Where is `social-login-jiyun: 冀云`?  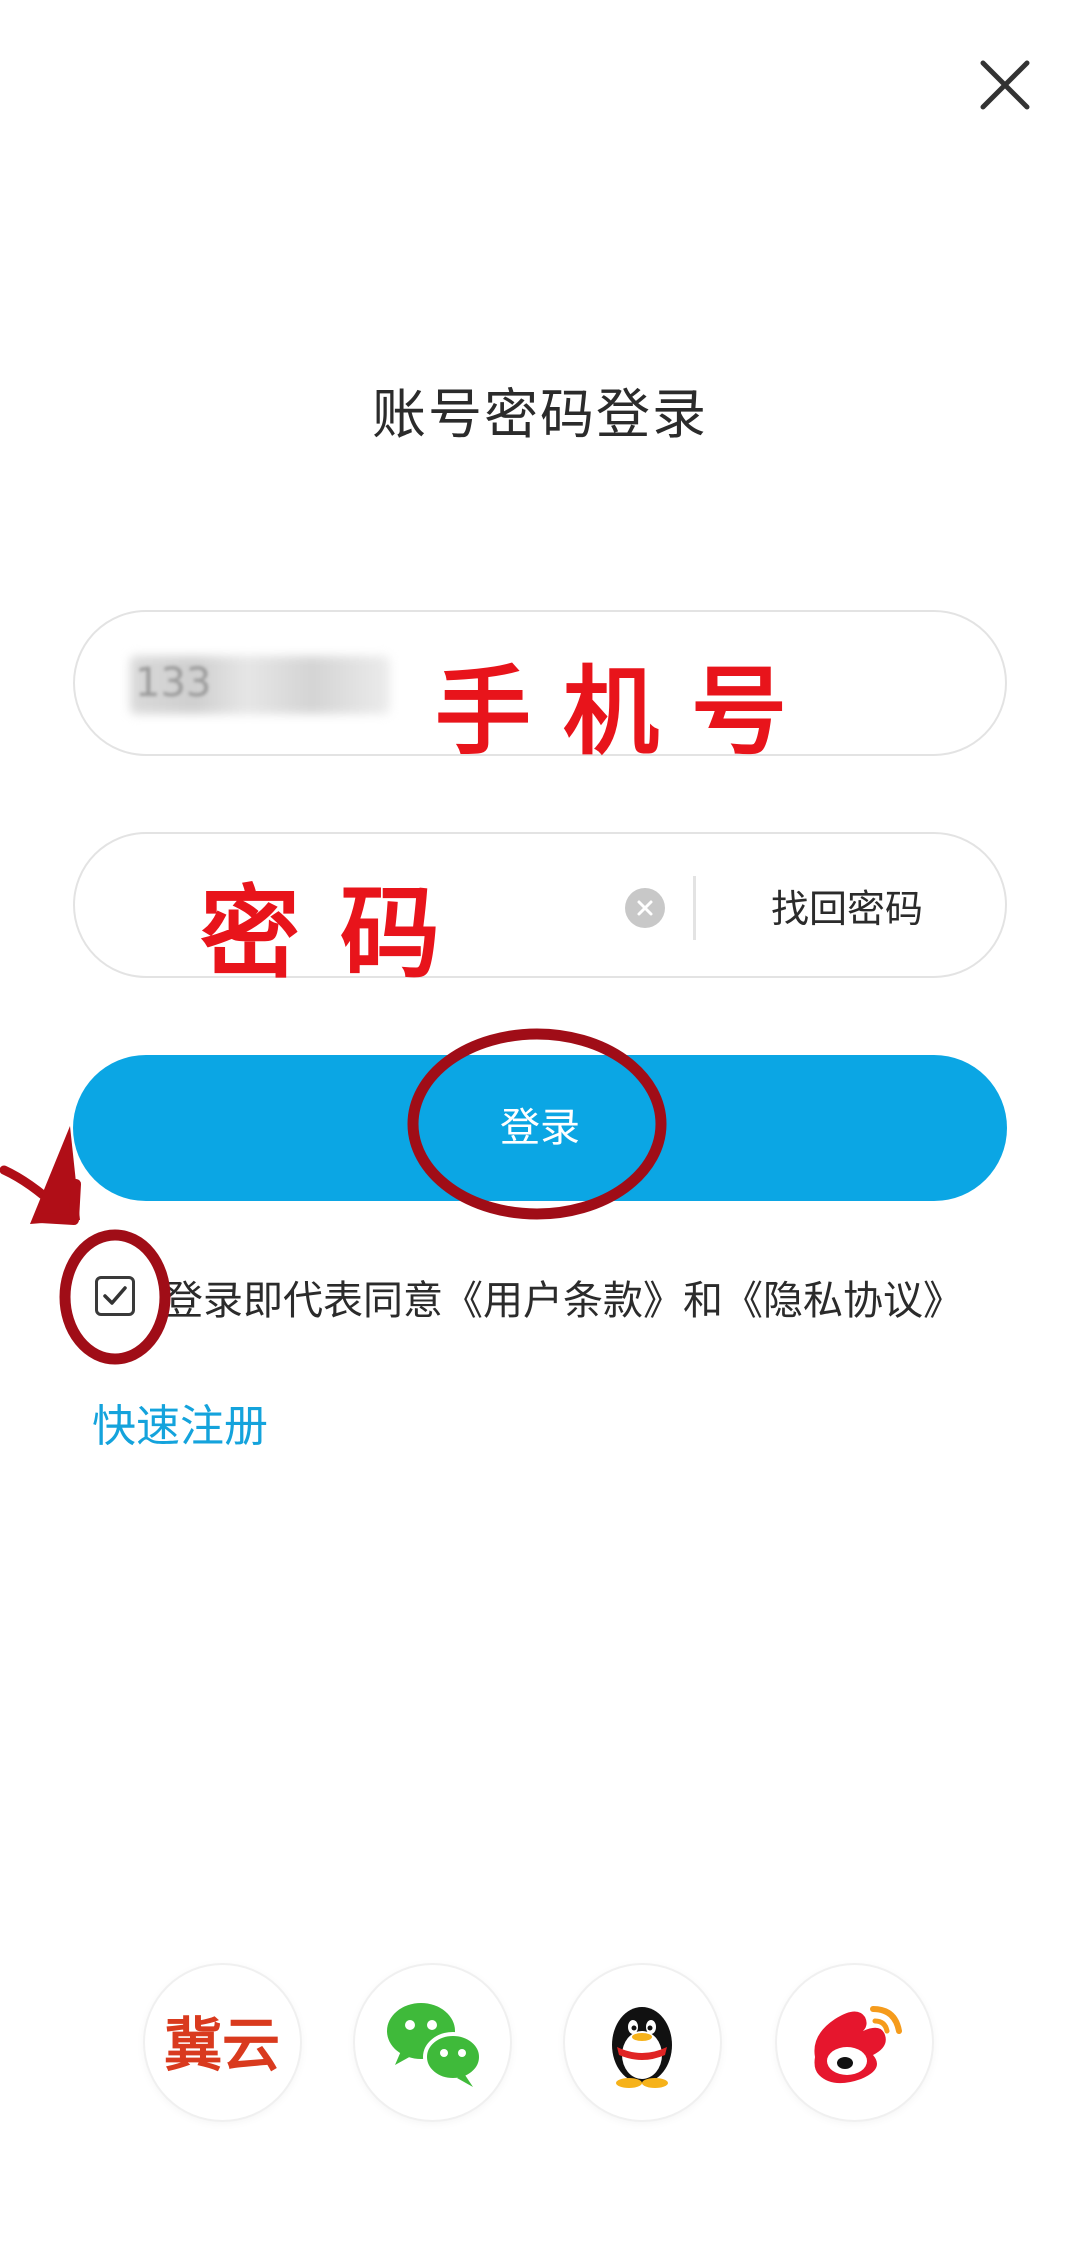 social-login-jiyun: 冀云 is located at coordinates (222, 2042).